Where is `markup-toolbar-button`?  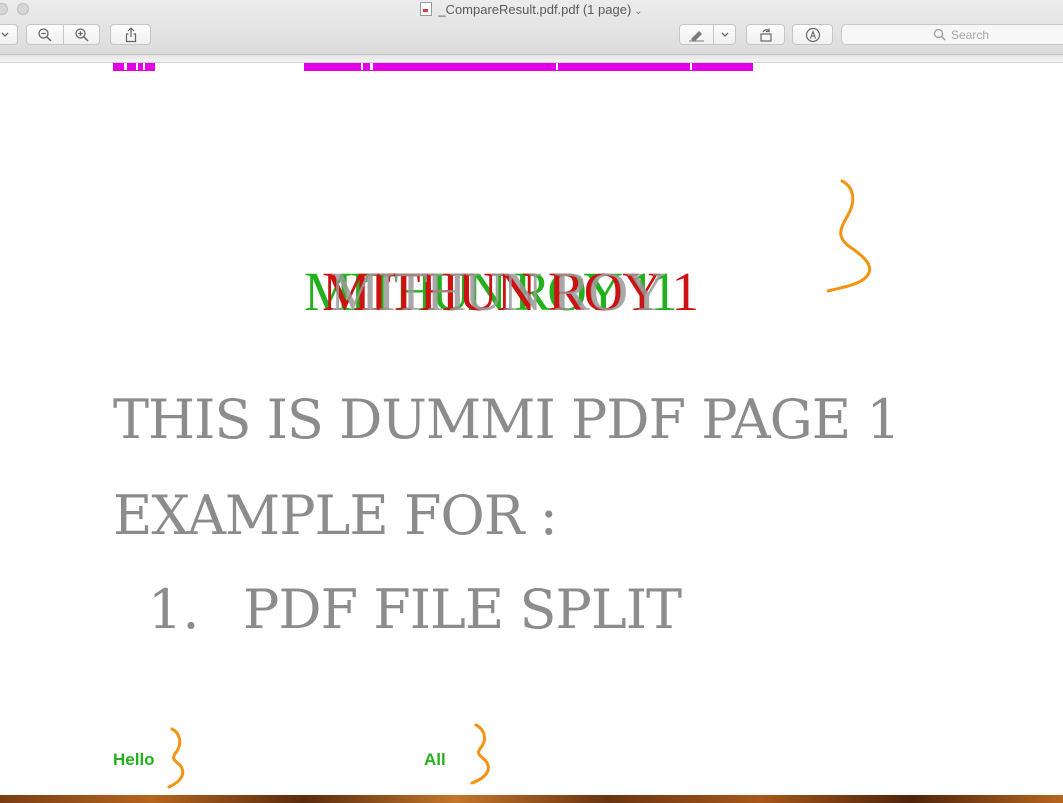 markup-toolbar-button is located at coordinates (812, 34).